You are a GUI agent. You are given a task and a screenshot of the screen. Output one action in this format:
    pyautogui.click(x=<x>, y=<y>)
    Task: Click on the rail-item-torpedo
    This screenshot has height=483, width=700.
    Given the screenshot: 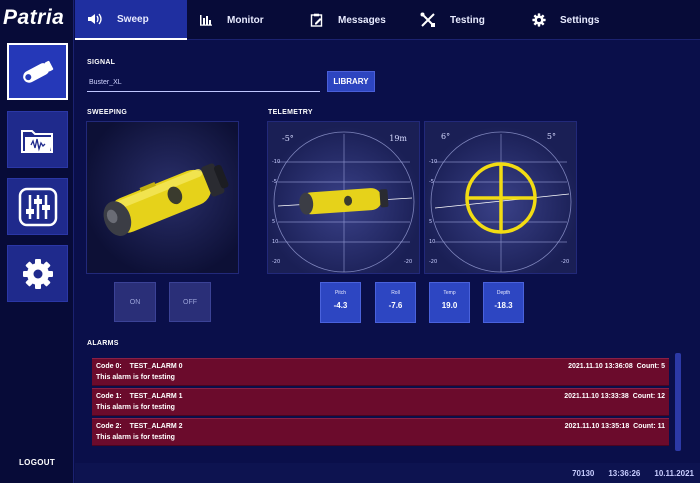 What is the action you would take?
    pyautogui.click(x=37, y=71)
    